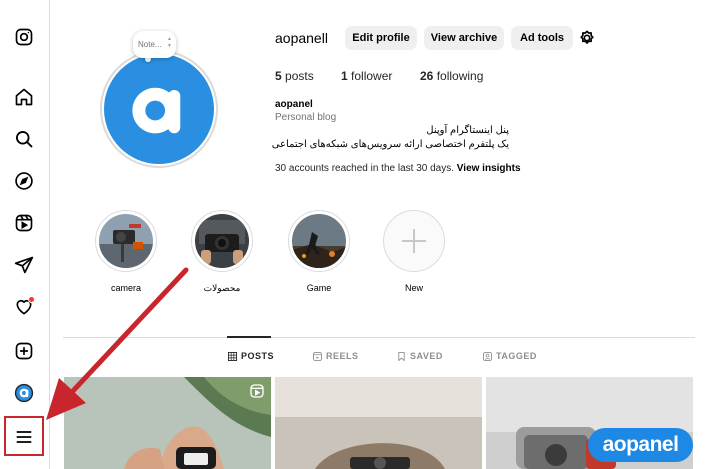 This screenshot has height=469, width=707. Describe the element at coordinates (542, 38) in the screenshot. I see `ad-tools-button: Ad tools` at that location.